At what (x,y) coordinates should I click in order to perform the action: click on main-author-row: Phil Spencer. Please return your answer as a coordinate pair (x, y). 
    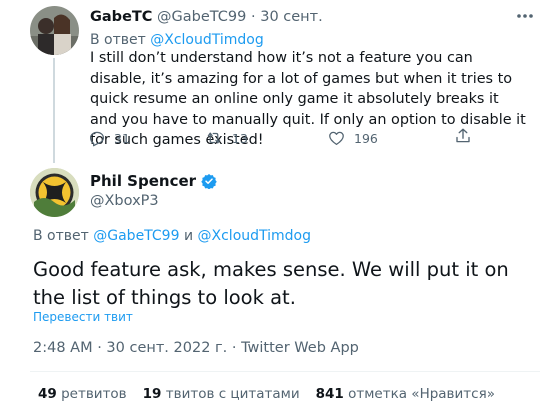
    Looking at the image, I should click on (153, 181).